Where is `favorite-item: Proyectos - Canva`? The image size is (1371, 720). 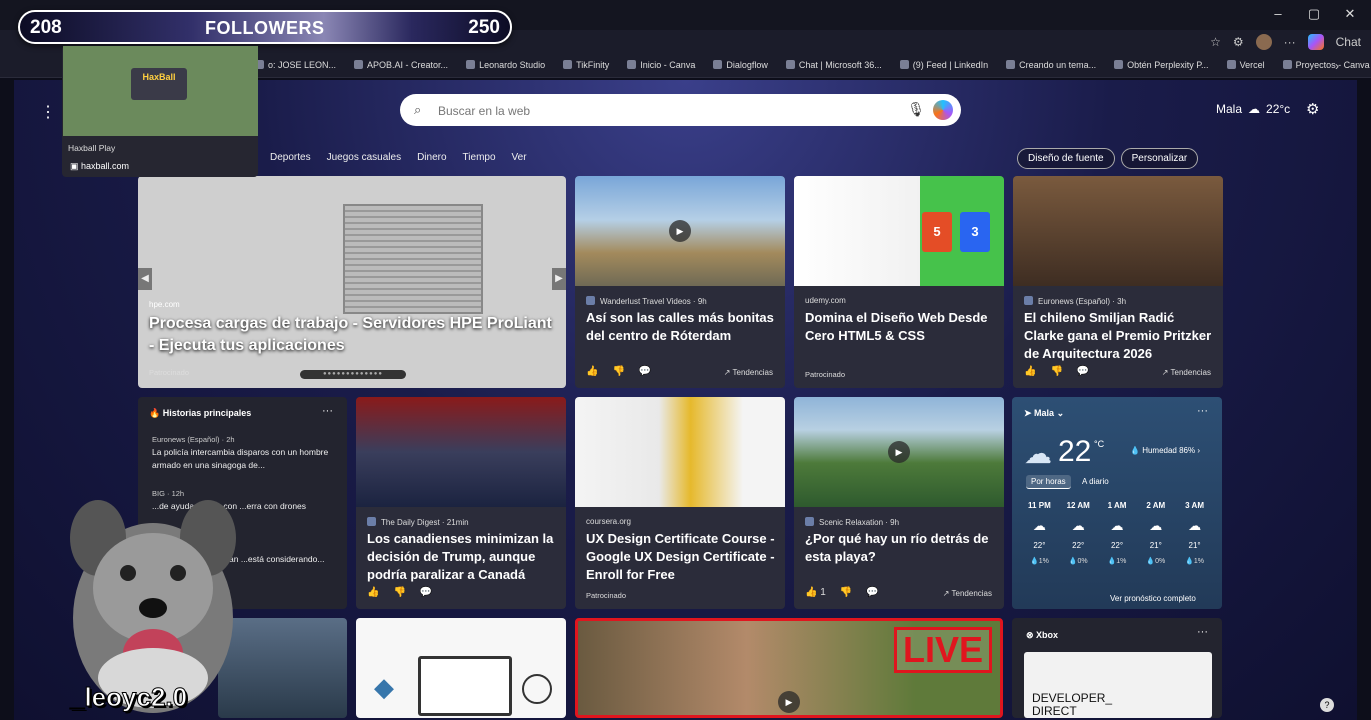 favorite-item: Proyectos - Canva is located at coordinates (1326, 65).